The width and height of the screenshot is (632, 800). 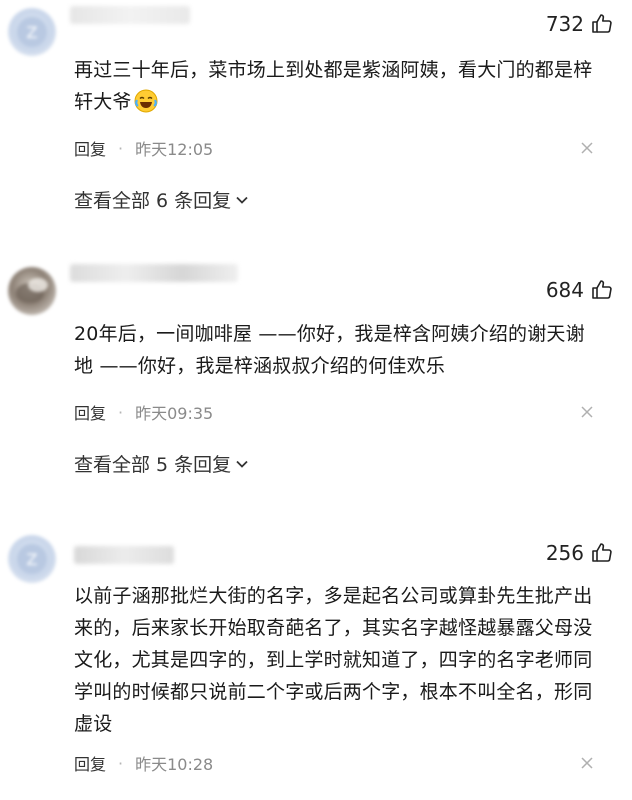 I want to click on view-all-replies-button: 查看全部 6 条回复, so click(x=161, y=199).